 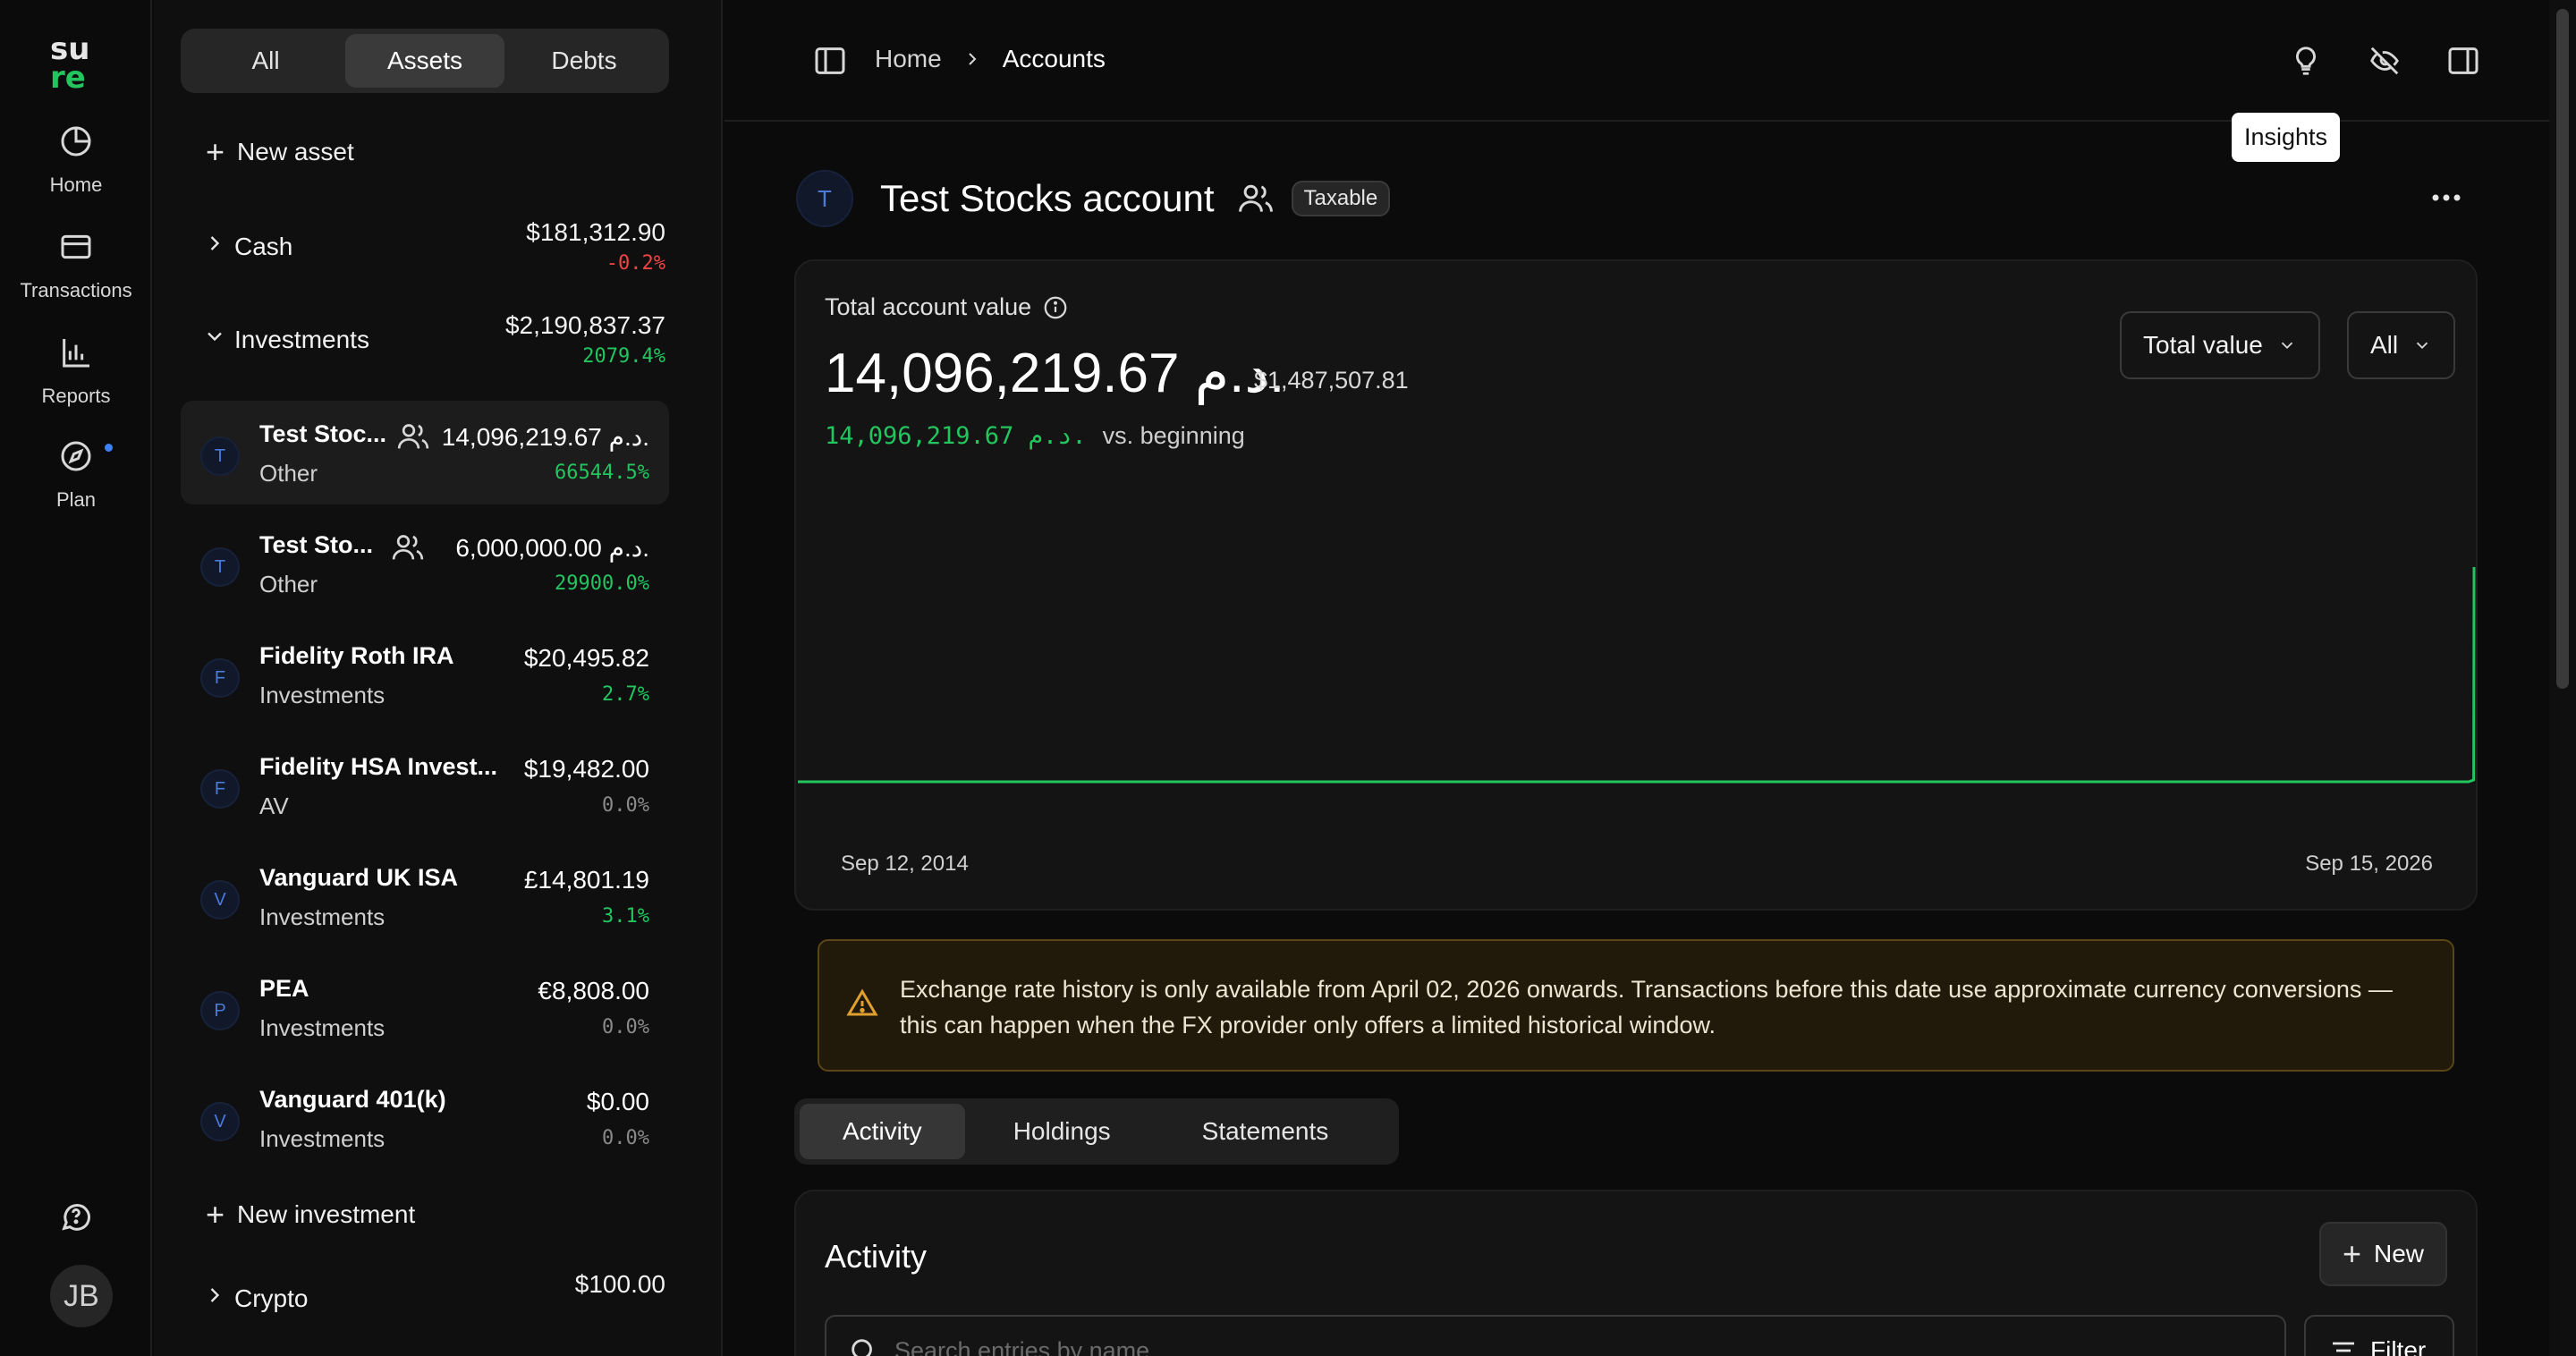 I want to click on account-tabs: Activity Holdings Statements, so click(x=1096, y=1132).